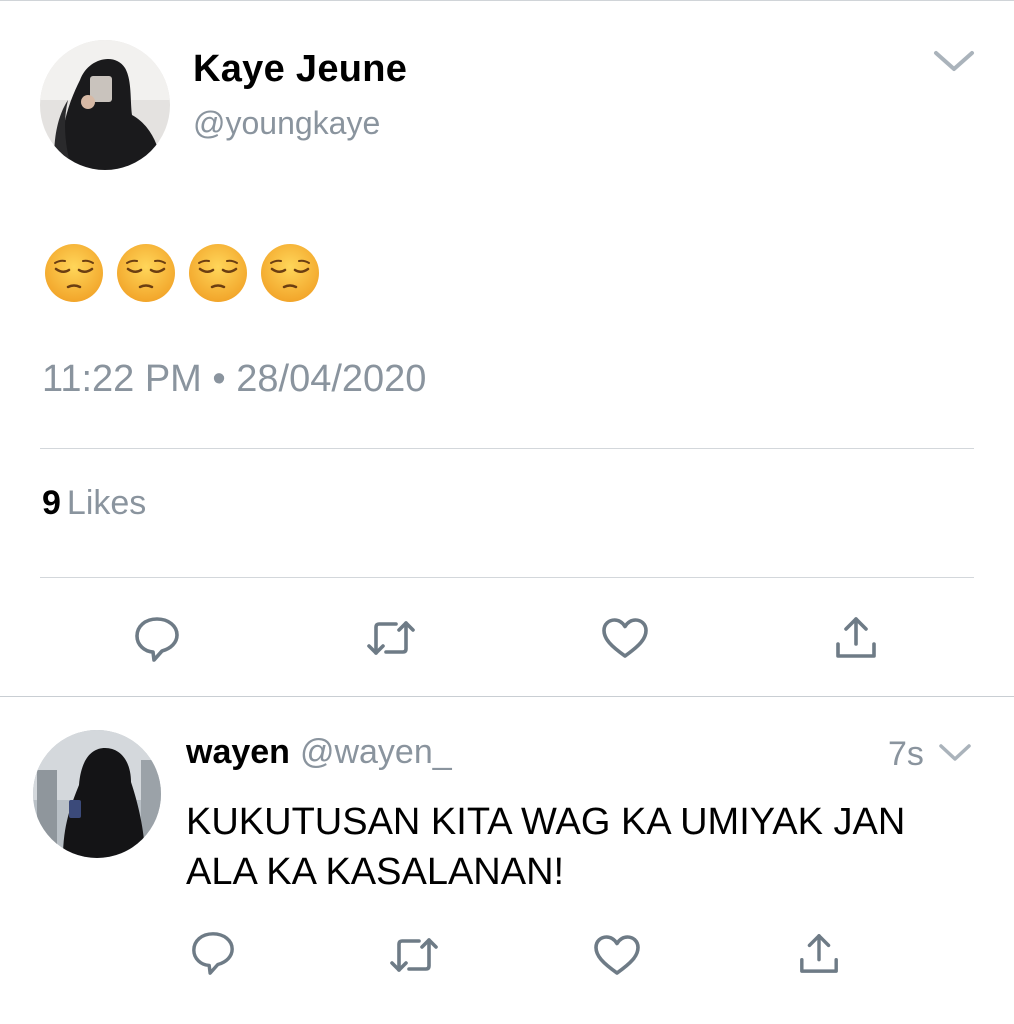  What do you see at coordinates (286, 123) in the screenshot?
I see `author-handle: @youngkaye` at bounding box center [286, 123].